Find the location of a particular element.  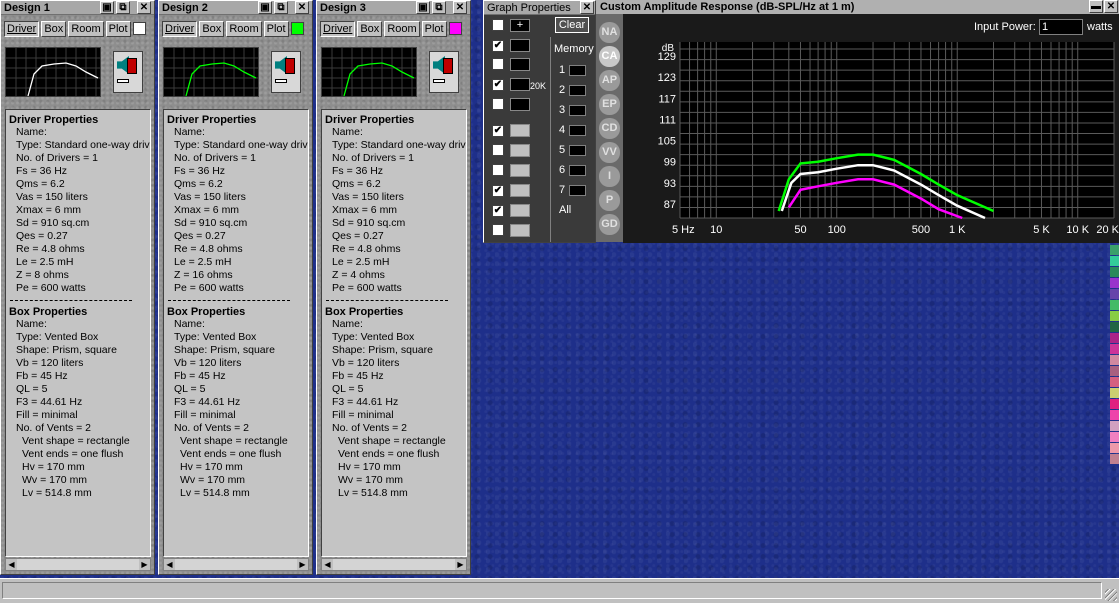

memory-slot: 7 is located at coordinates (573, 191).